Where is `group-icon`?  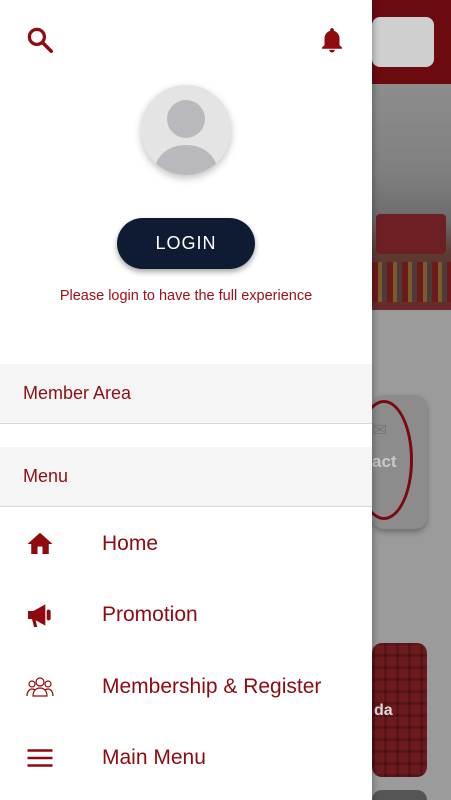 group-icon is located at coordinates (40, 687).